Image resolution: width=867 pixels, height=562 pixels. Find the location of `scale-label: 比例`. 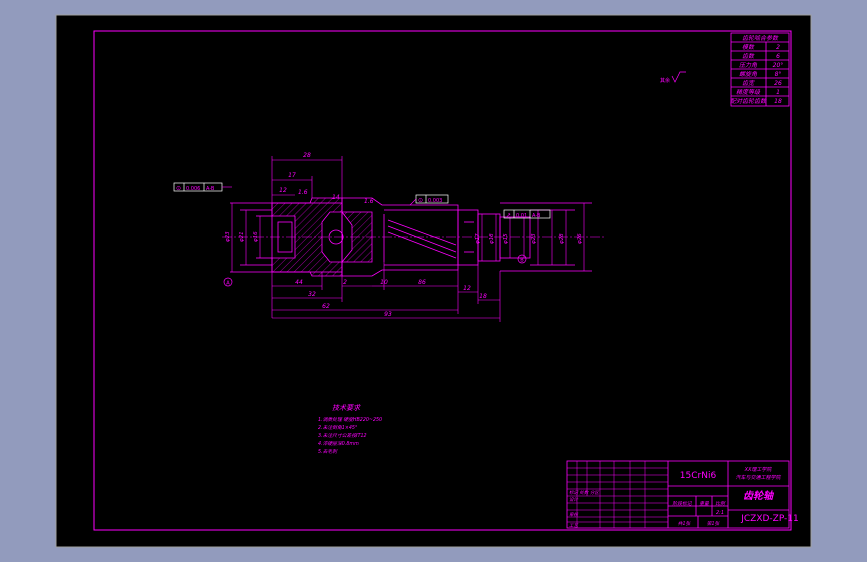

scale-label: 比例 is located at coordinates (720, 503).